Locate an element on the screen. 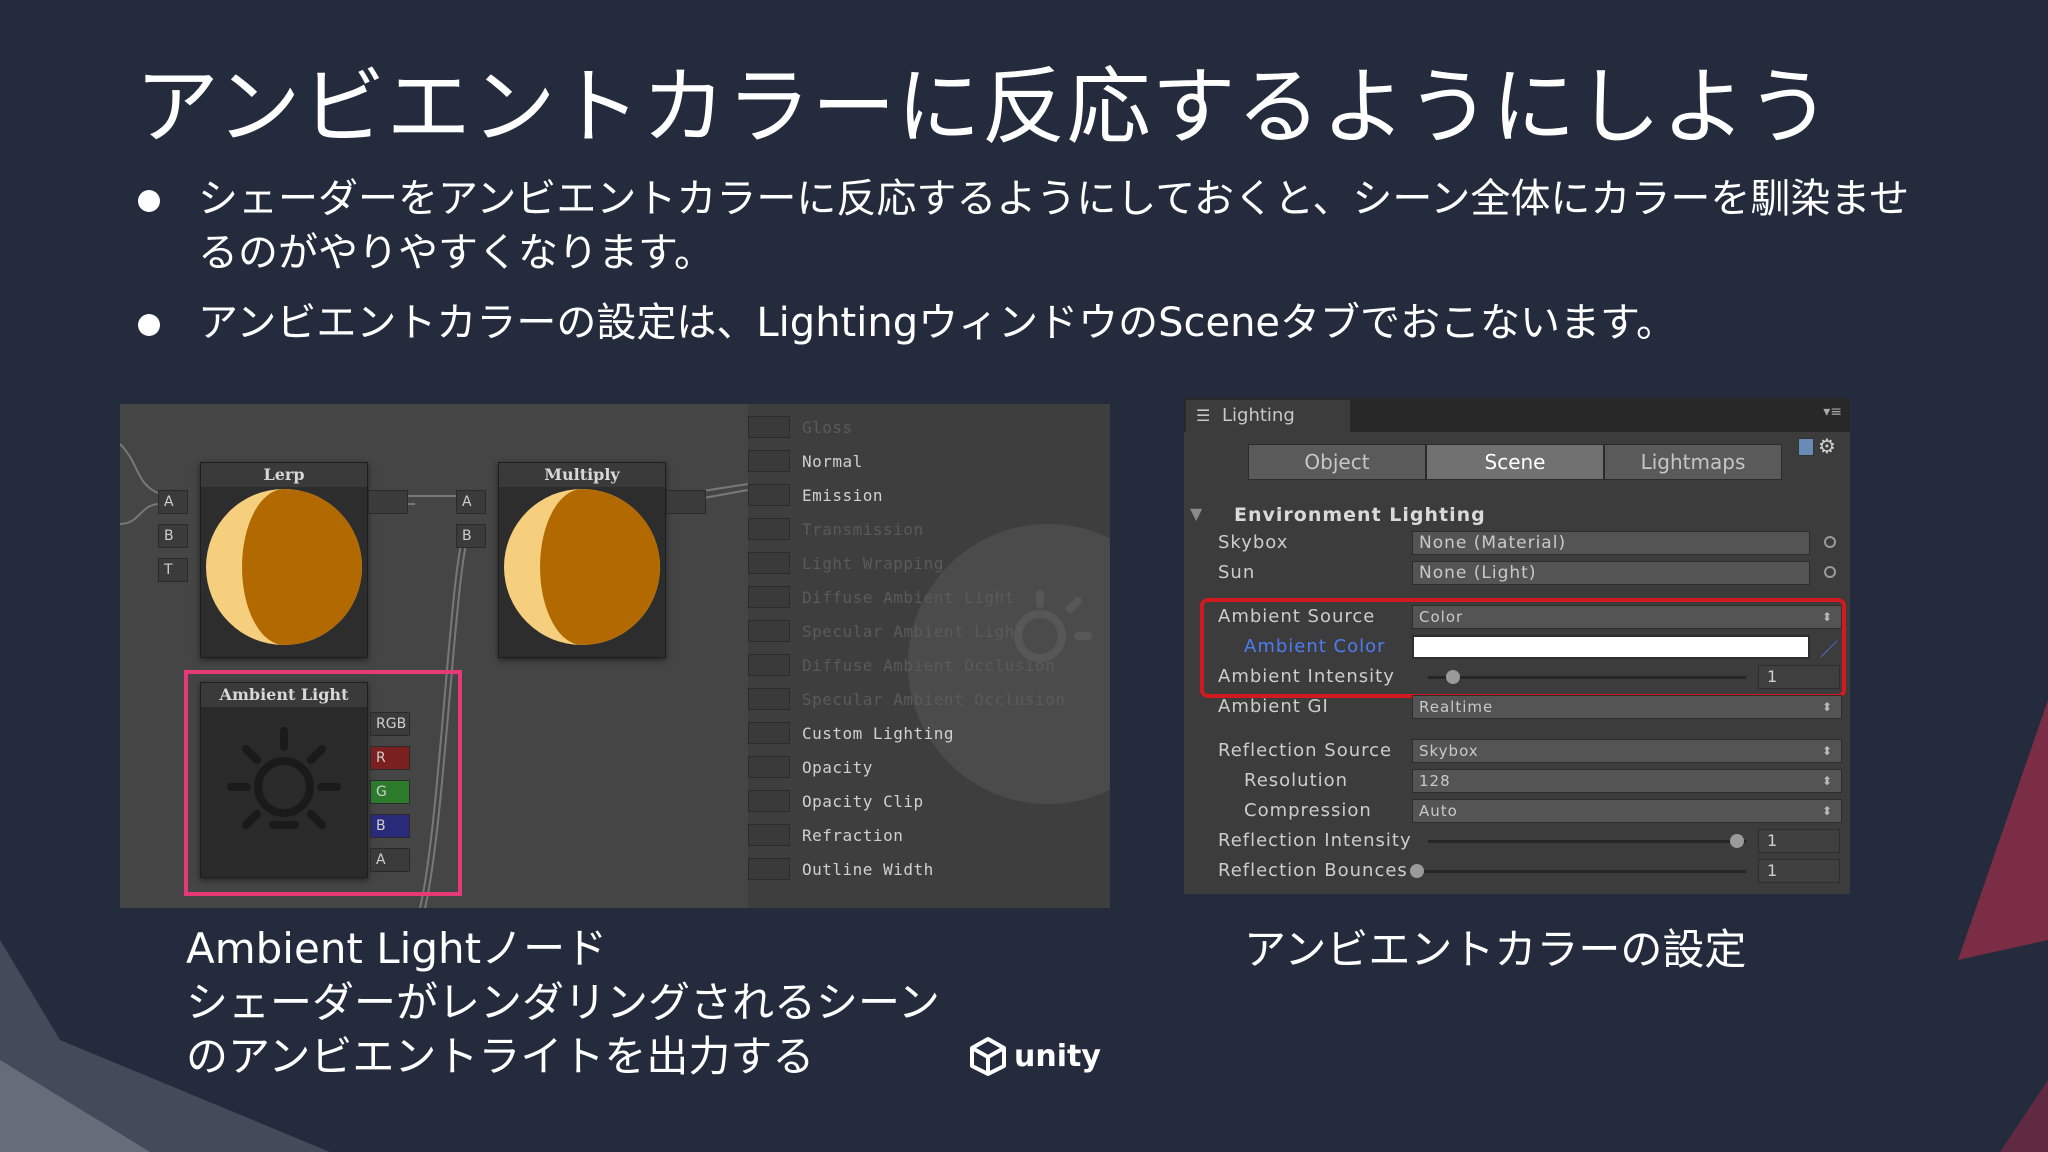  reflection-intensity-slider is located at coordinates (1587, 841).